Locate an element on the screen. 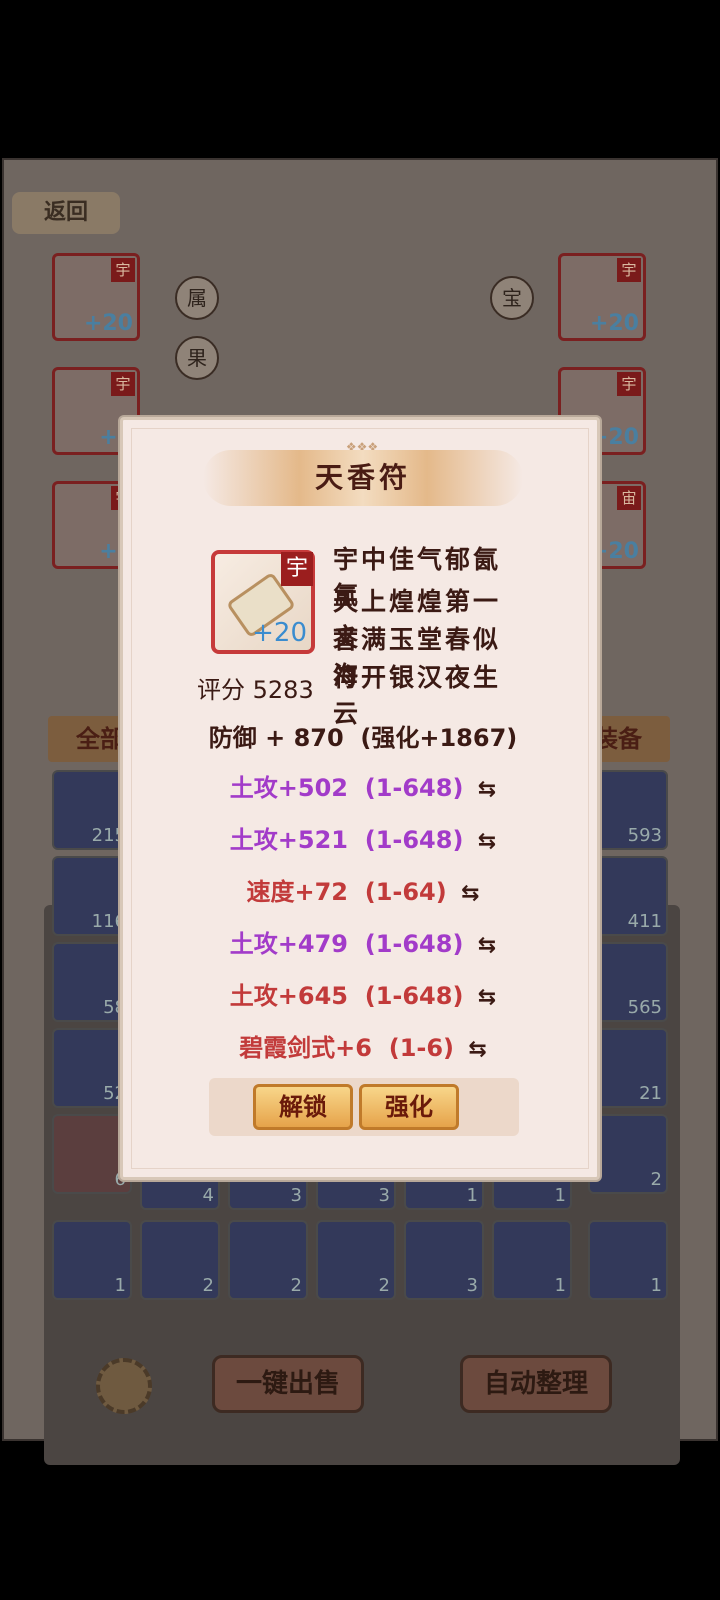  substat-row: 土攻+645 (1-648) ⇆ is located at coordinates (363, 993).